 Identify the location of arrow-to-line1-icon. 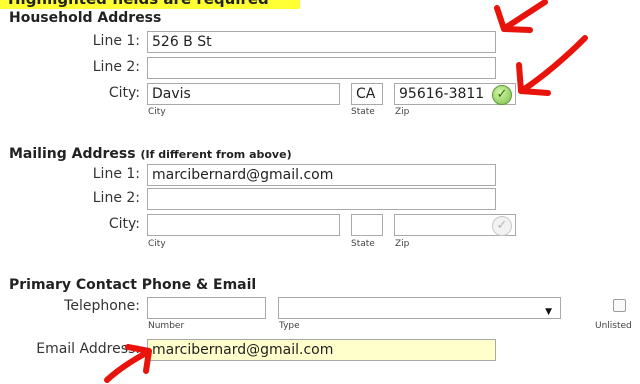
(521, 16).